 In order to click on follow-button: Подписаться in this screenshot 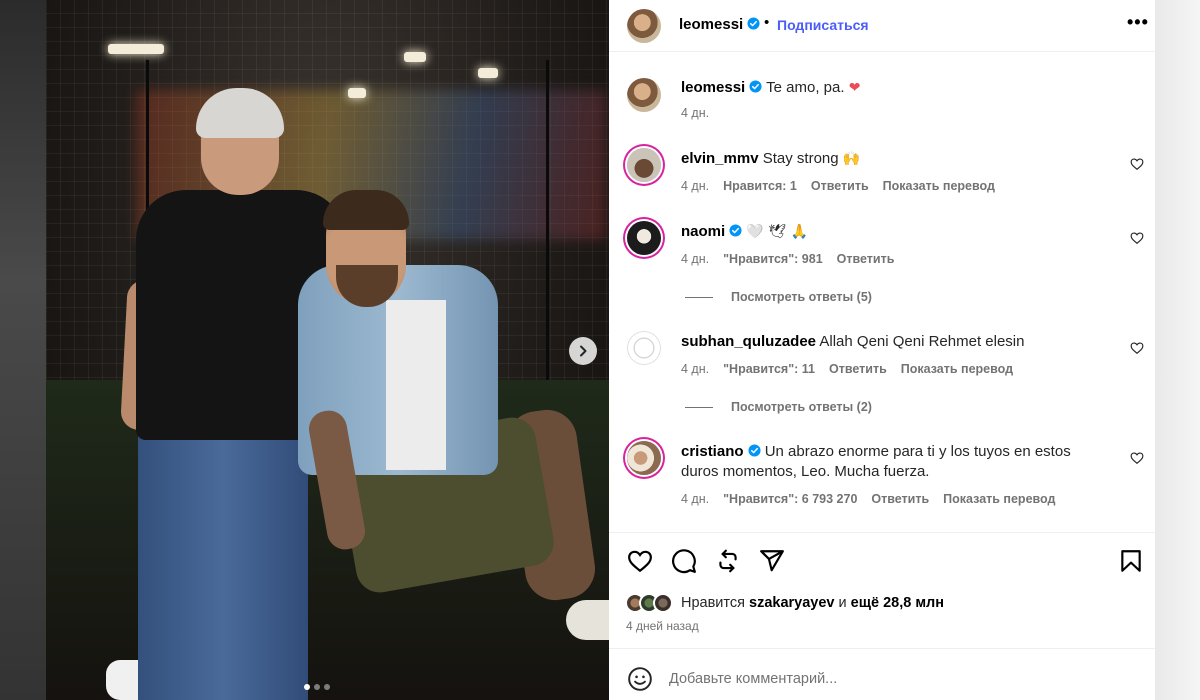, I will do `click(823, 25)`.